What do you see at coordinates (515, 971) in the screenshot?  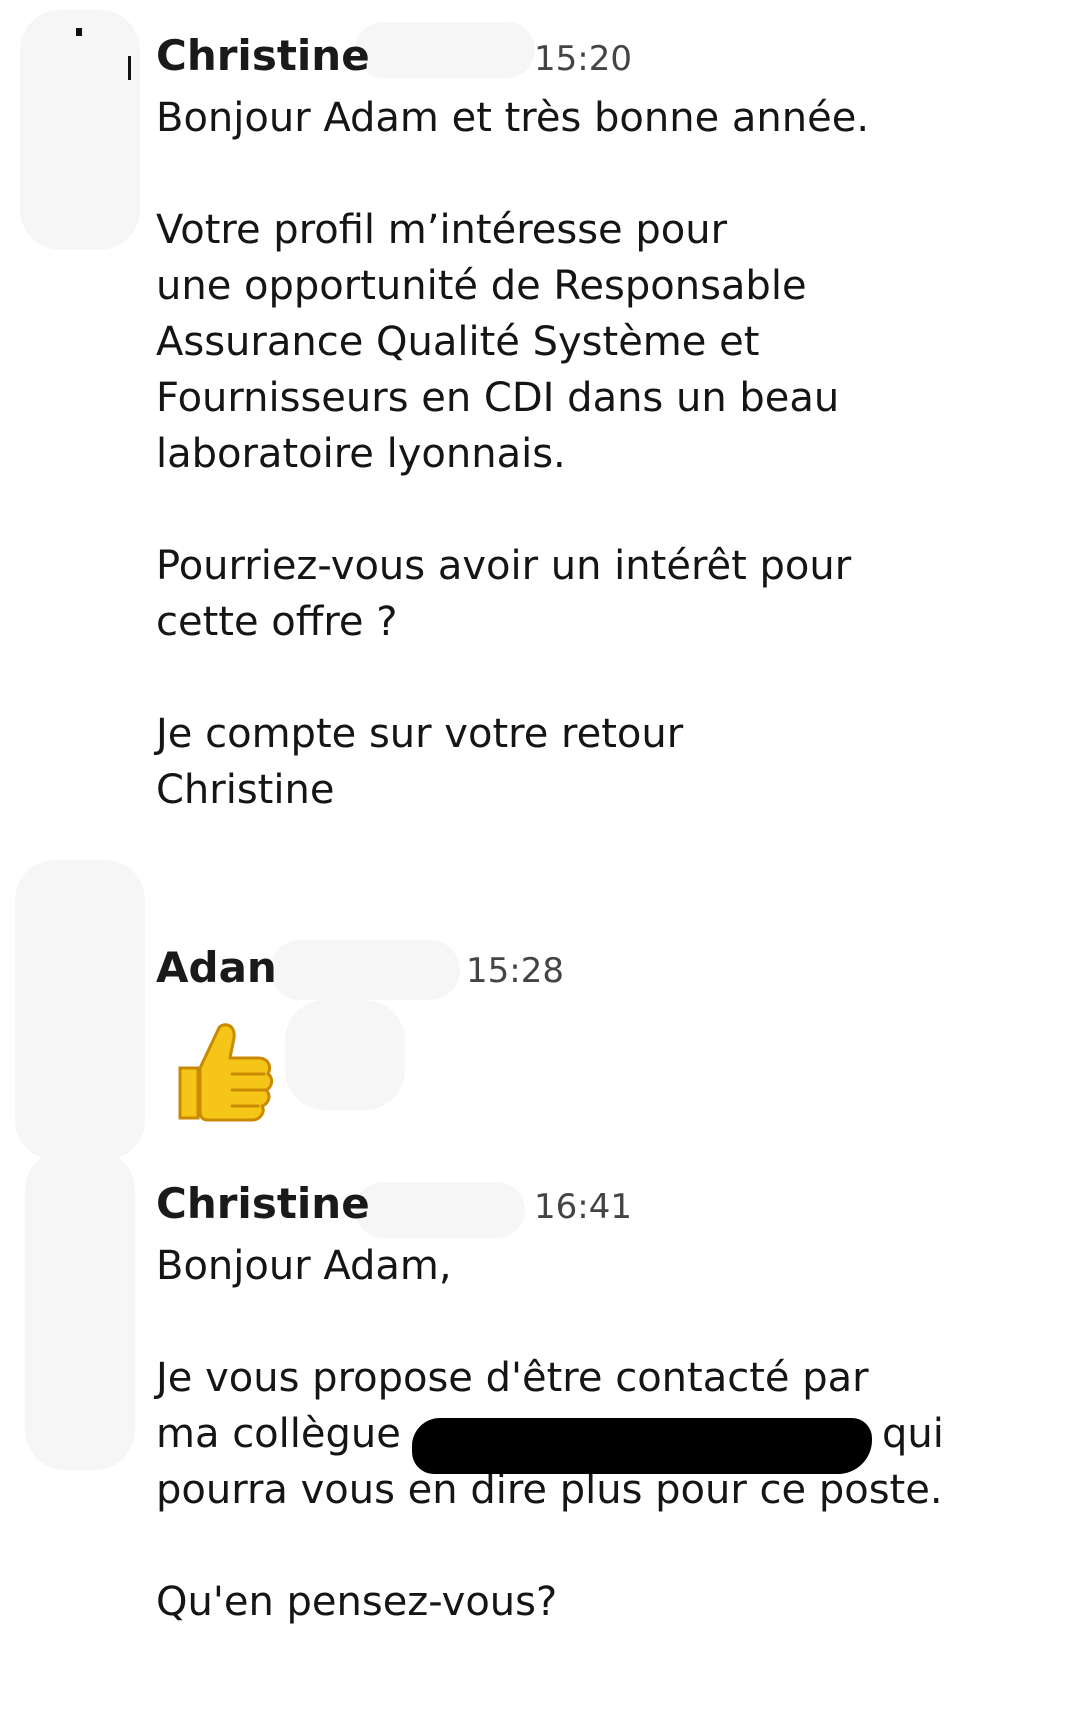 I see `timestamp: 15:28` at bounding box center [515, 971].